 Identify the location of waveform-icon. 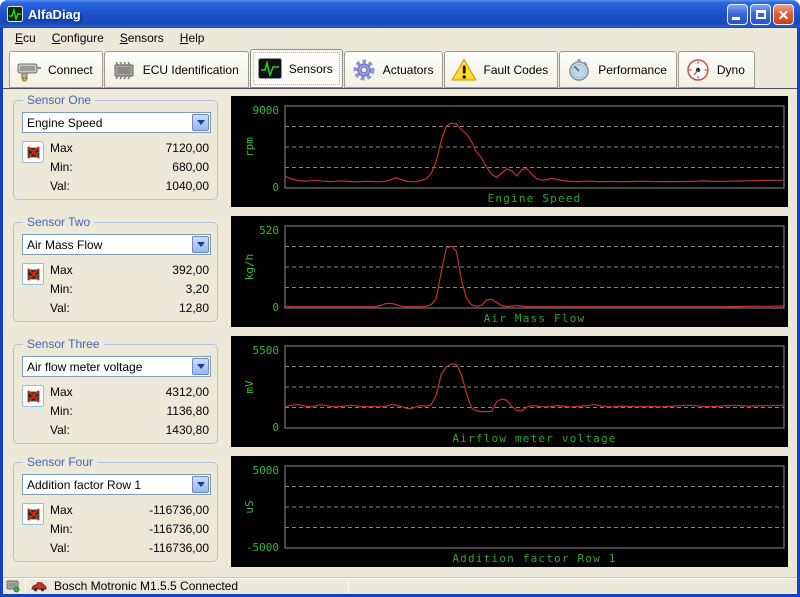
(269, 68).